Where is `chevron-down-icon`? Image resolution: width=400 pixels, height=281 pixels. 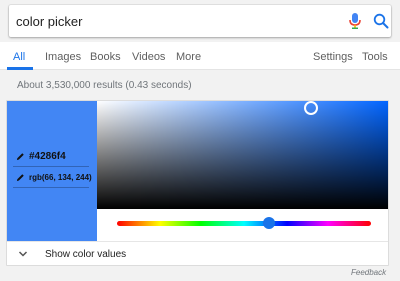
chevron-down-icon is located at coordinates (23, 254).